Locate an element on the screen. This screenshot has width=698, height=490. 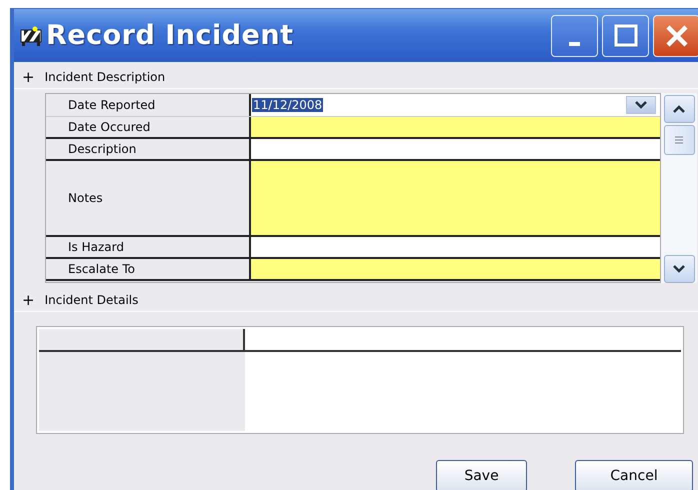
scroll-thumb is located at coordinates (679, 140).